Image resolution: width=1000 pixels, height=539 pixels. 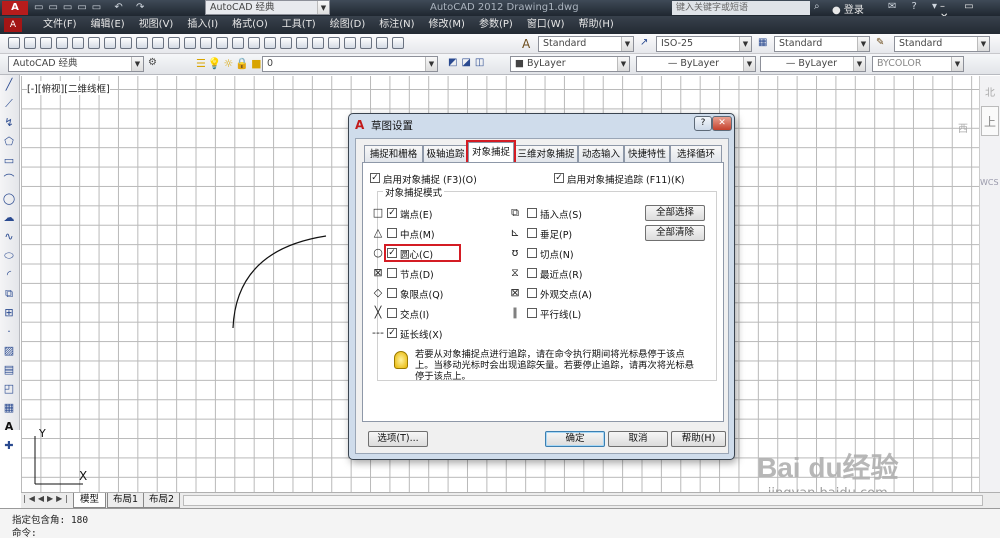 What do you see at coordinates (447, 25) in the screenshot?
I see `menu-modify: 修改(M)` at bounding box center [447, 25].